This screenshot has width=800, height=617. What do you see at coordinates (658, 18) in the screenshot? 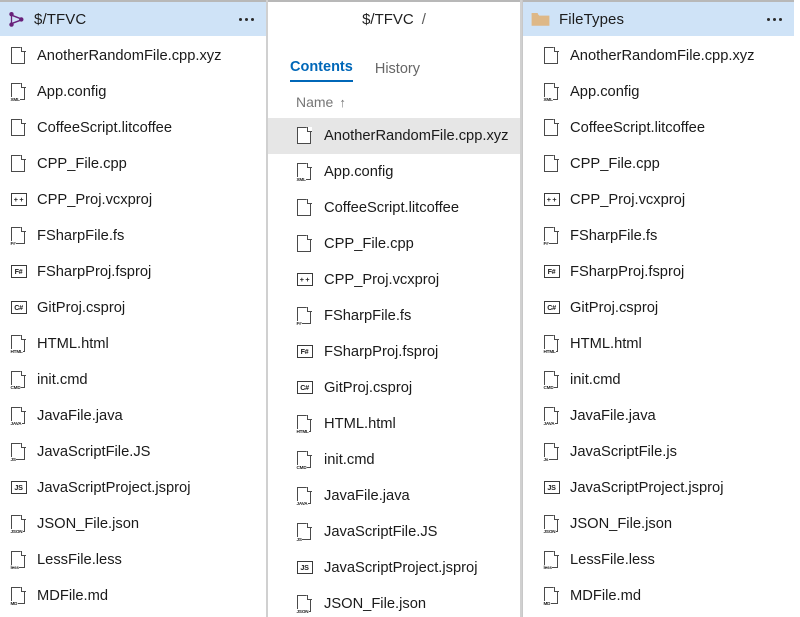
I see `panel-right-header: FileTypes` at bounding box center [658, 18].